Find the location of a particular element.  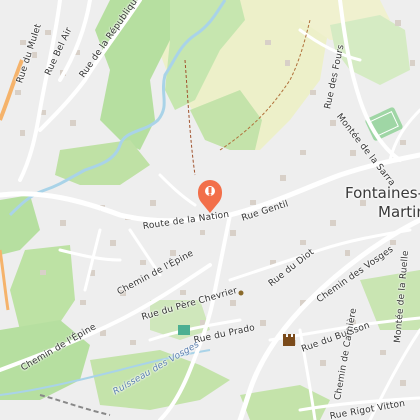

school-icon is located at coordinates (184, 330).